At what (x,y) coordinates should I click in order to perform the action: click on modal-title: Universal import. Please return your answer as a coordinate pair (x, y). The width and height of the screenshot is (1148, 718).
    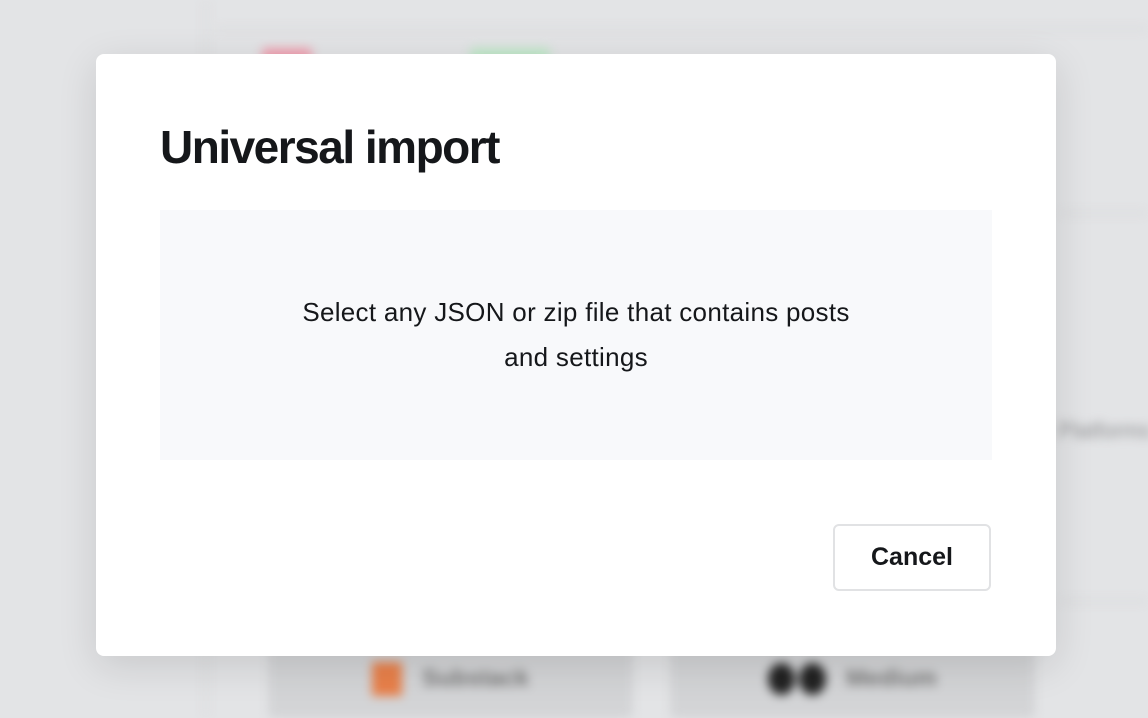
    Looking at the image, I should click on (330, 147).